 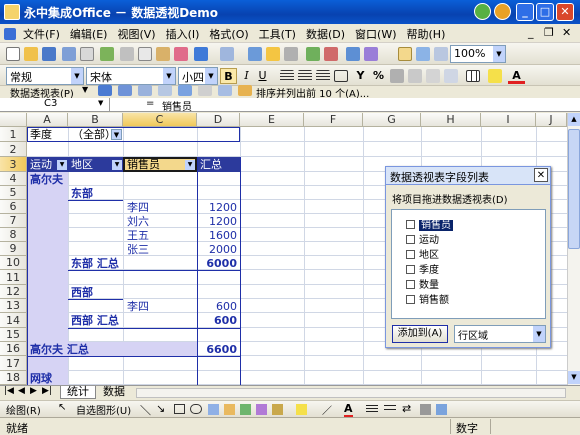 I want to click on underline-button: U, so click(x=262, y=76).